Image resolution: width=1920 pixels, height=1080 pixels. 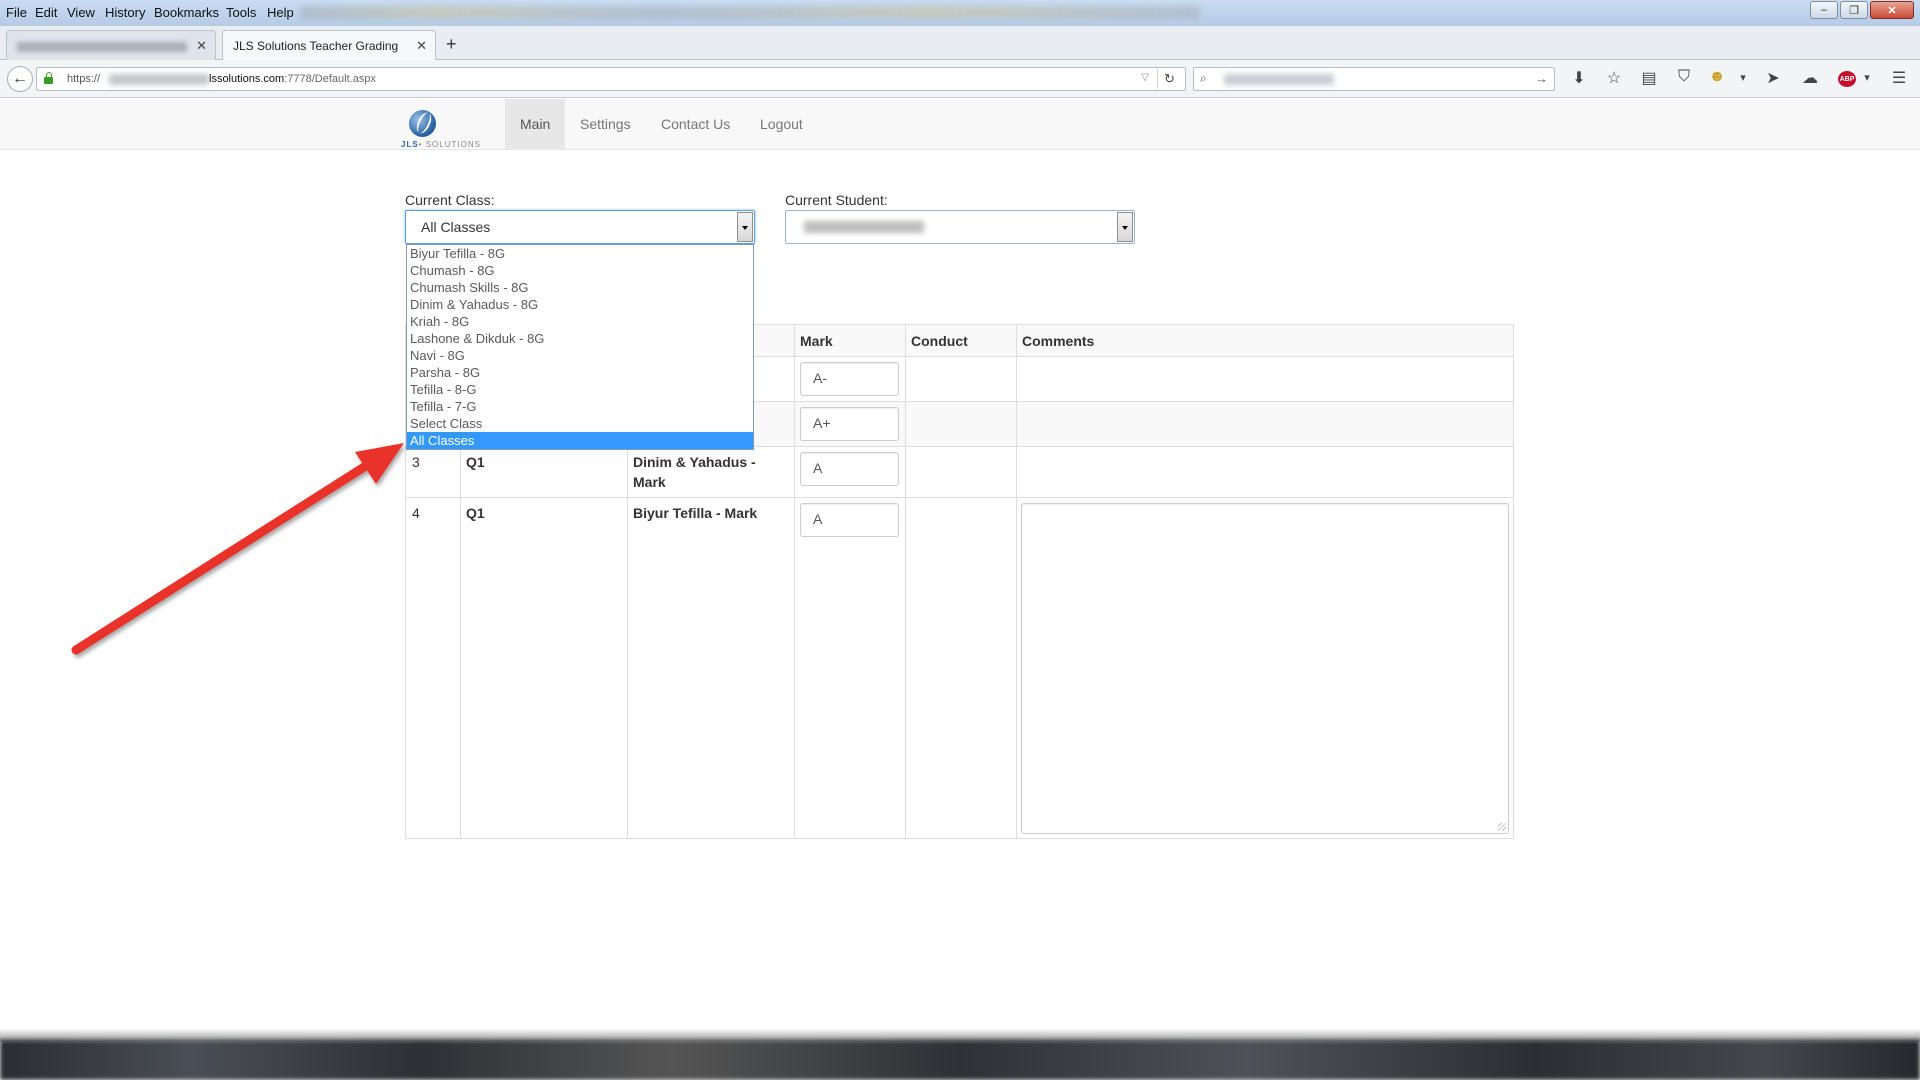 I want to click on window-controls: – ❐ ✕, so click(x=1862, y=10).